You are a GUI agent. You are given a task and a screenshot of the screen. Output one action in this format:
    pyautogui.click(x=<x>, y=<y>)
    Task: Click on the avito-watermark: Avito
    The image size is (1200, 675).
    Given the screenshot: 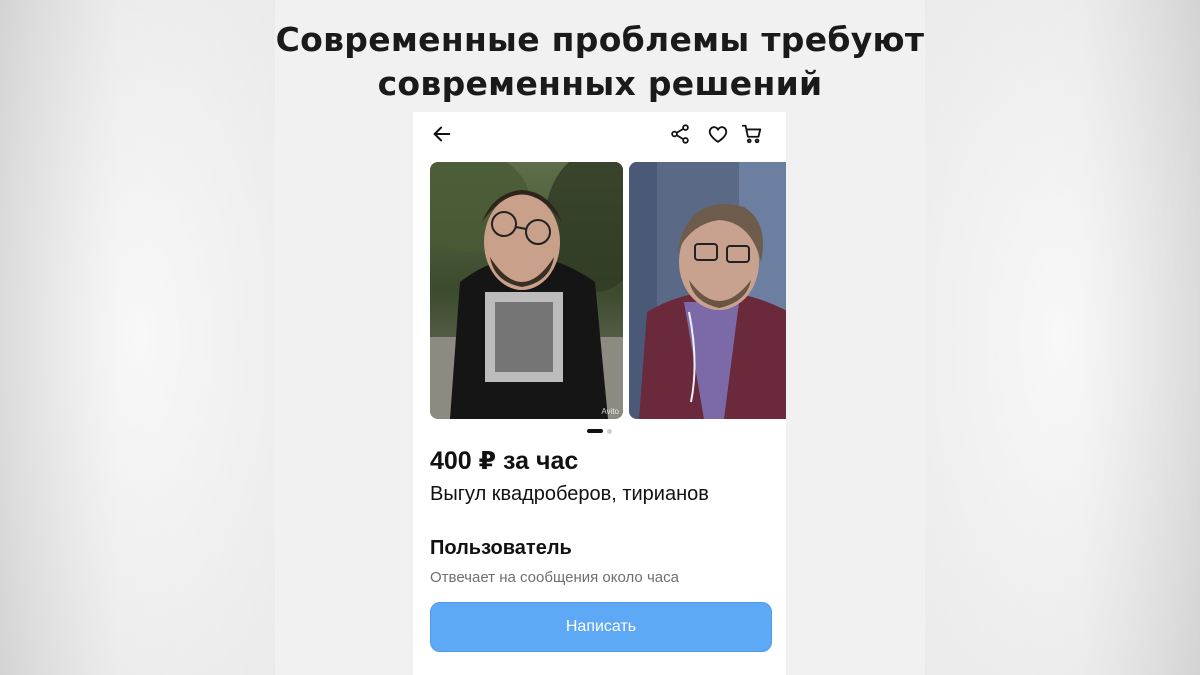 What is the action you would take?
    pyautogui.click(x=610, y=411)
    